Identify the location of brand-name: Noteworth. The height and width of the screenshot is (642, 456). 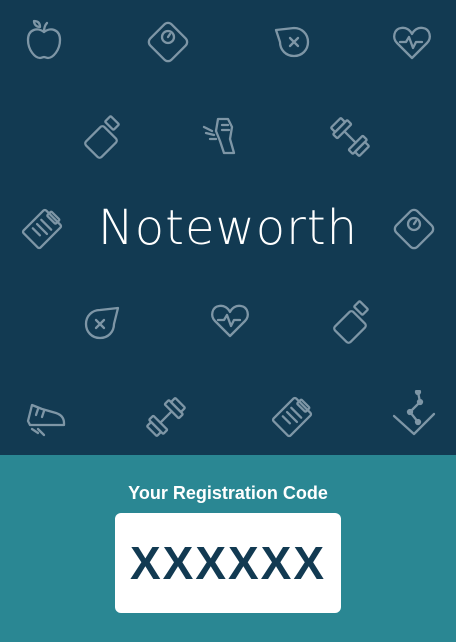
(228, 228).